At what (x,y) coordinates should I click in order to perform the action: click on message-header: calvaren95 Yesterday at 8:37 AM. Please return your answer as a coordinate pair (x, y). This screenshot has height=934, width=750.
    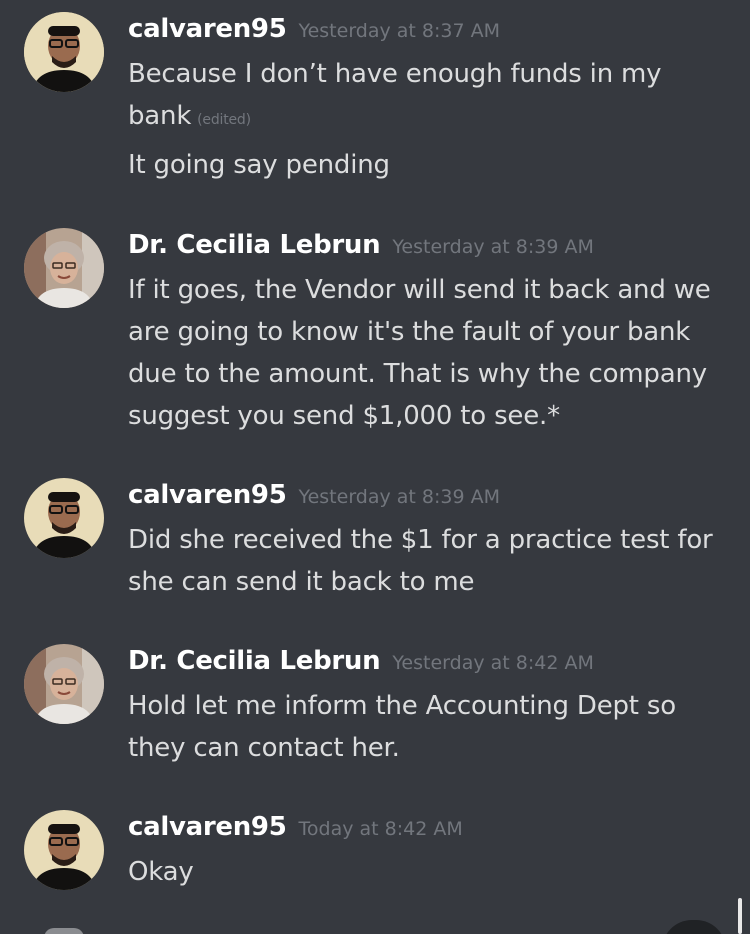
    Looking at the image, I should click on (314, 29).